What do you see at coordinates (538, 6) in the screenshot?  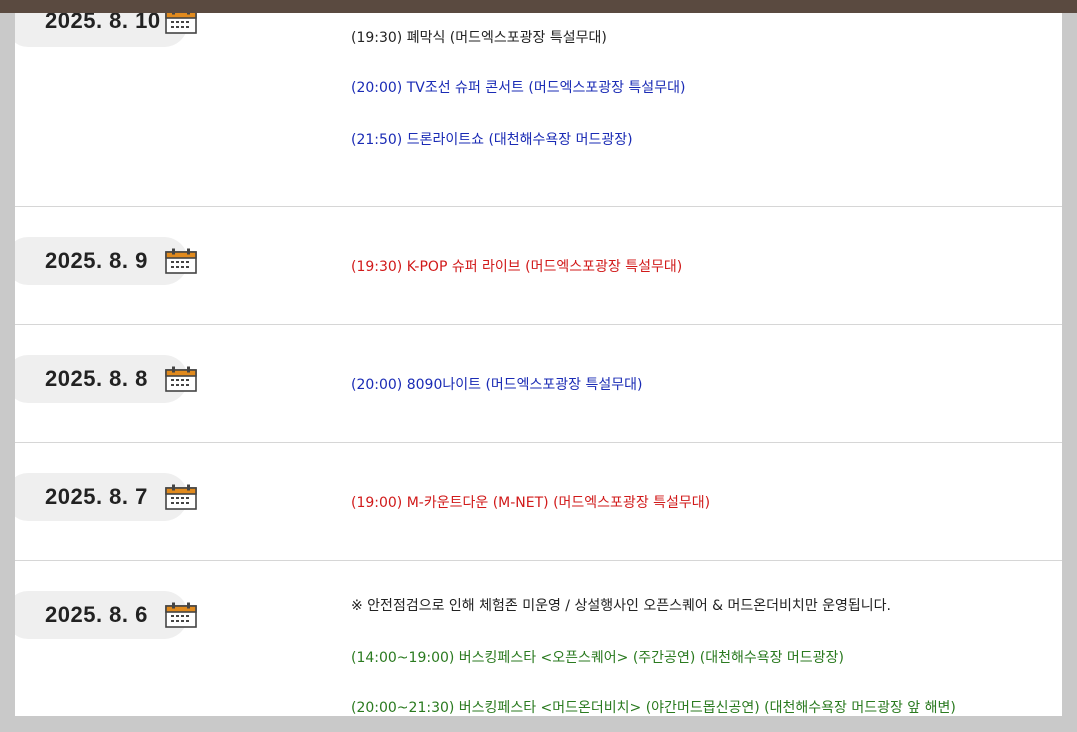 I see `top-bar` at bounding box center [538, 6].